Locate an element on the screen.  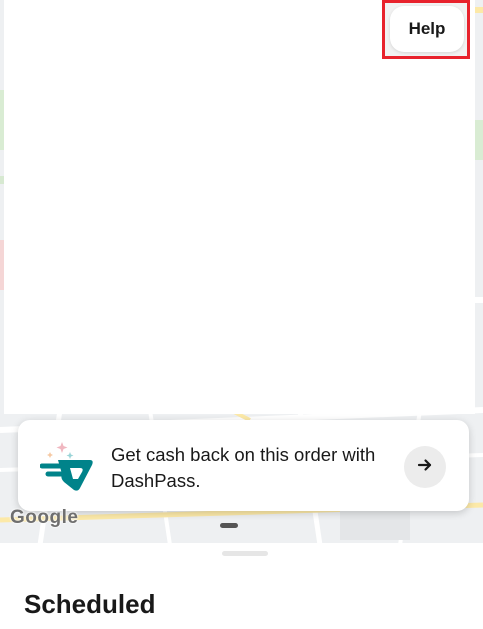
help-button: Help is located at coordinates (427, 29).